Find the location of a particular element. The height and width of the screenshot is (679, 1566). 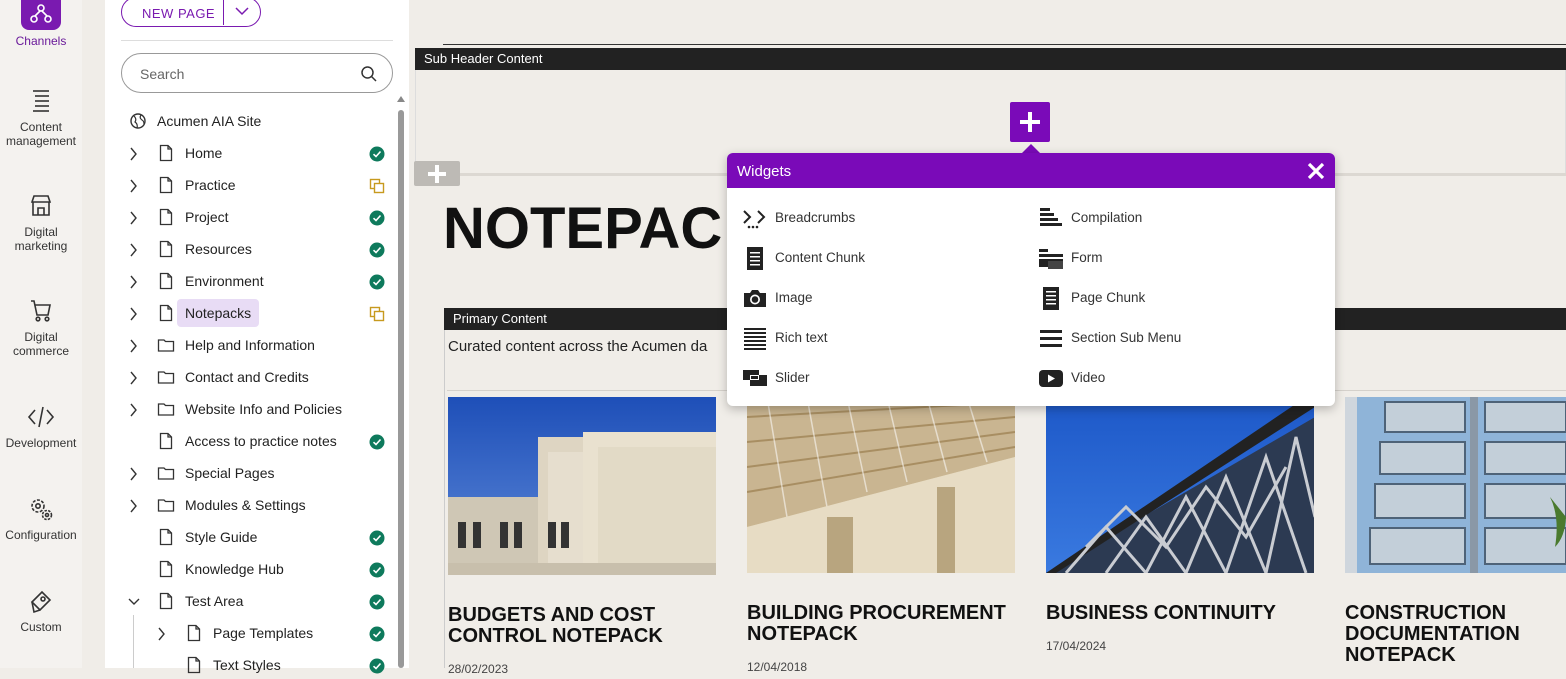

widget-content-chunk: Content Chunk is located at coordinates (882, 258).